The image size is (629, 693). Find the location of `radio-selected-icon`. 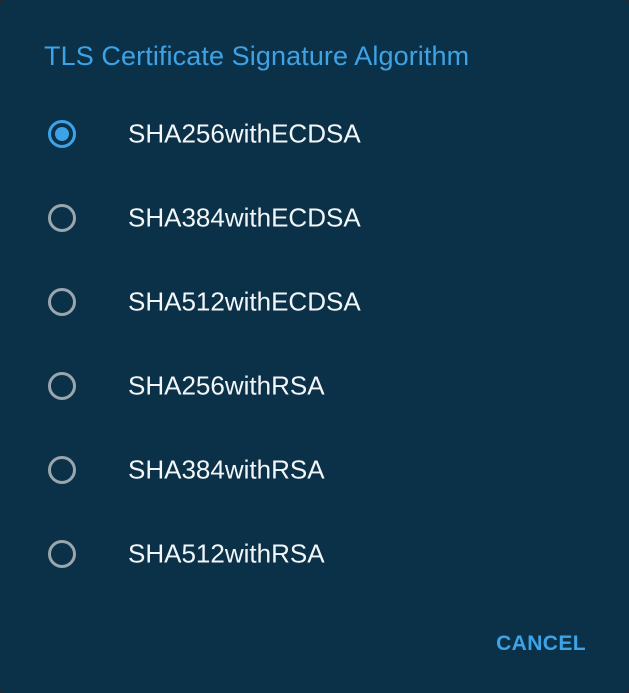

radio-selected-icon is located at coordinates (62, 134).